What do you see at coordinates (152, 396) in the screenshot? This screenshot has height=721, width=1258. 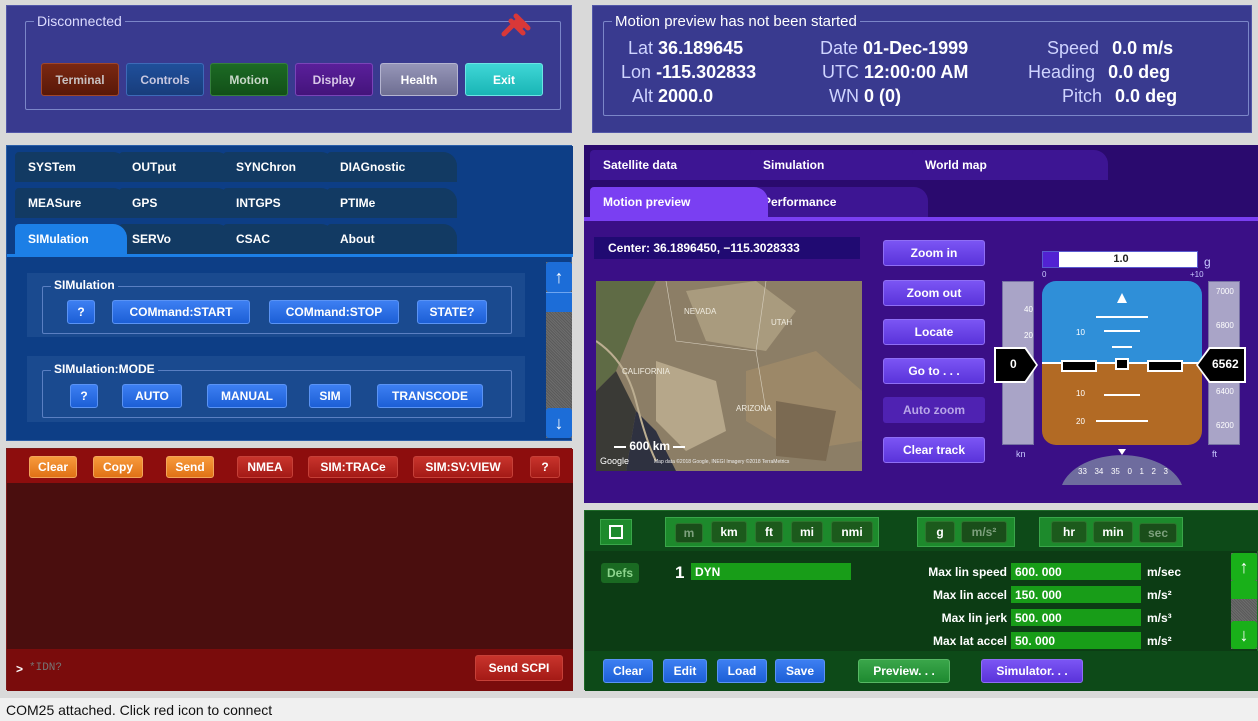 I see `mode-auto-button: AUTO` at bounding box center [152, 396].